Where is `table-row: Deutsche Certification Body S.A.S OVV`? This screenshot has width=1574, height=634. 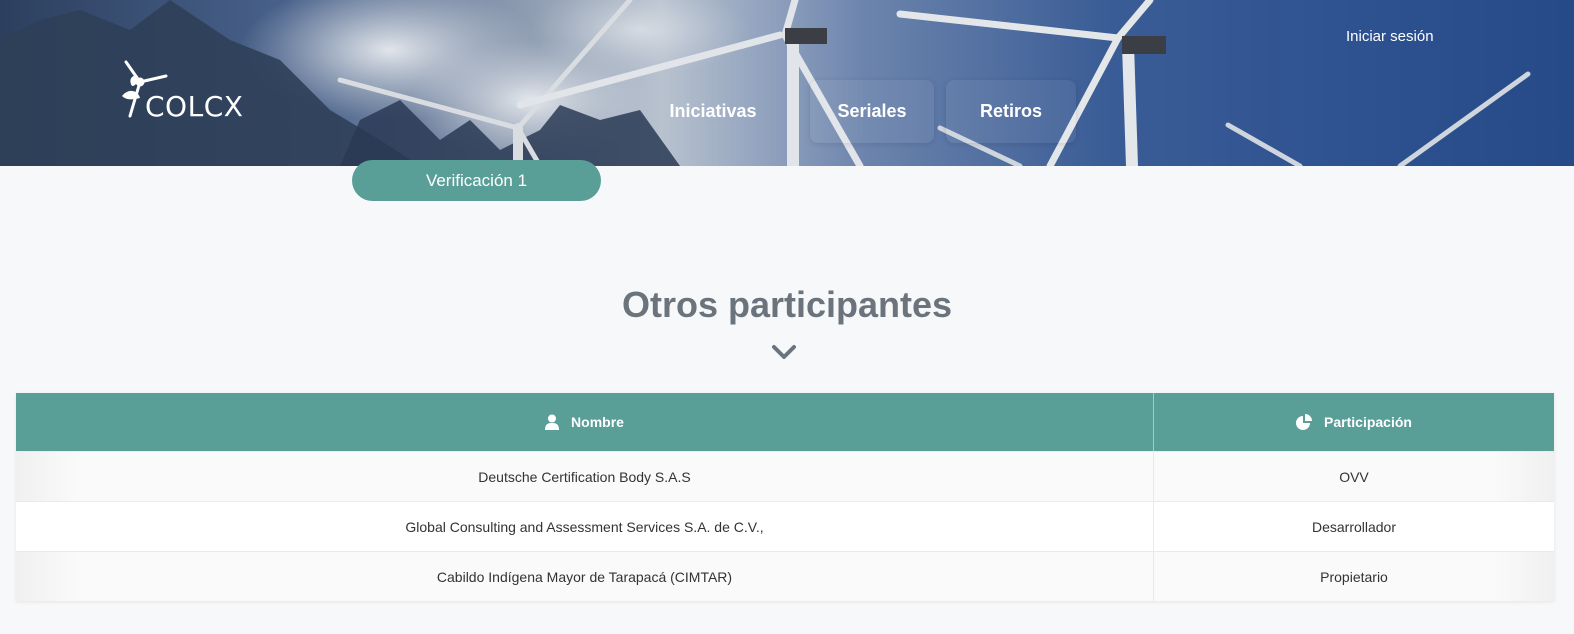
table-row: Deutsche Certification Body S.A.S OVV is located at coordinates (785, 476).